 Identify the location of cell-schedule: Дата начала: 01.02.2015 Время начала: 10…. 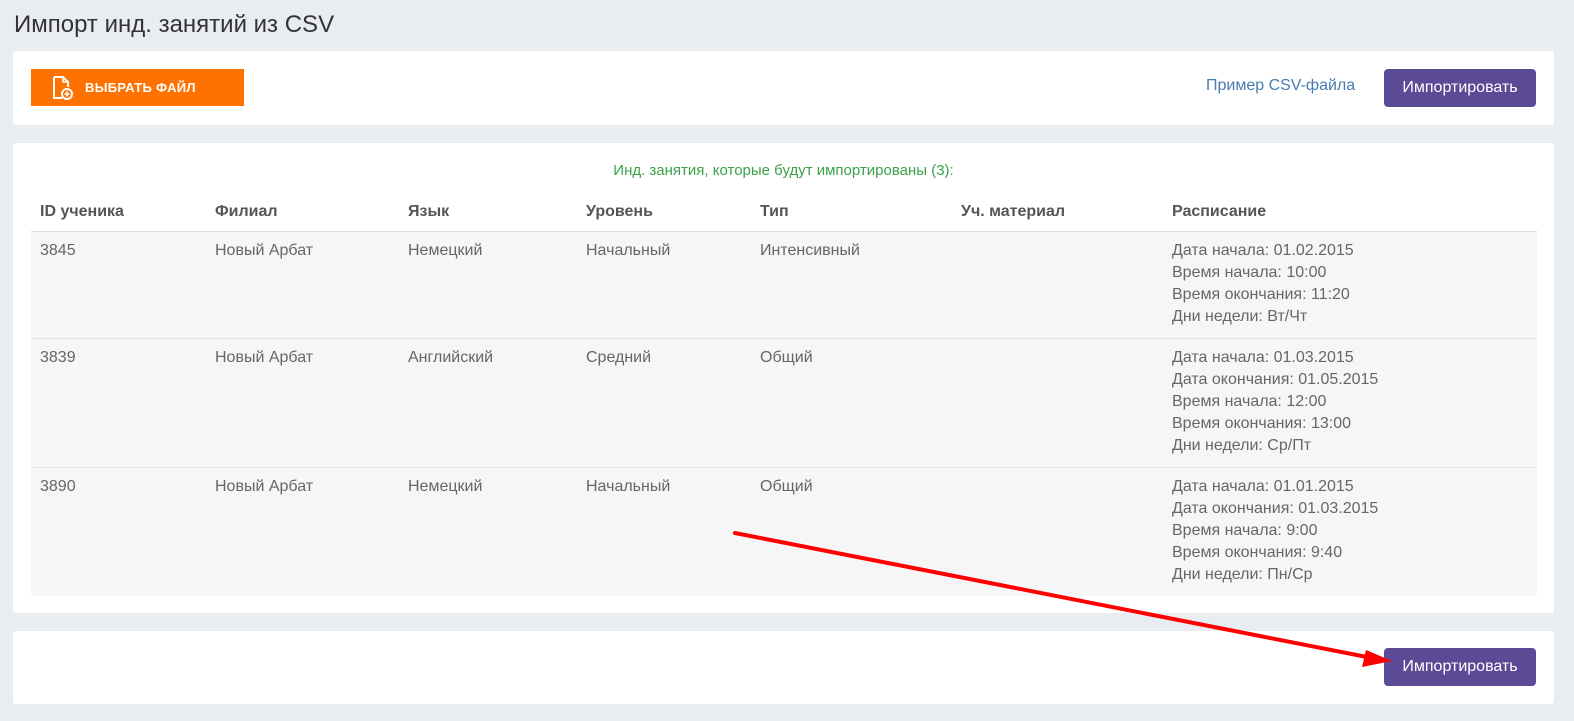
(1350, 285).